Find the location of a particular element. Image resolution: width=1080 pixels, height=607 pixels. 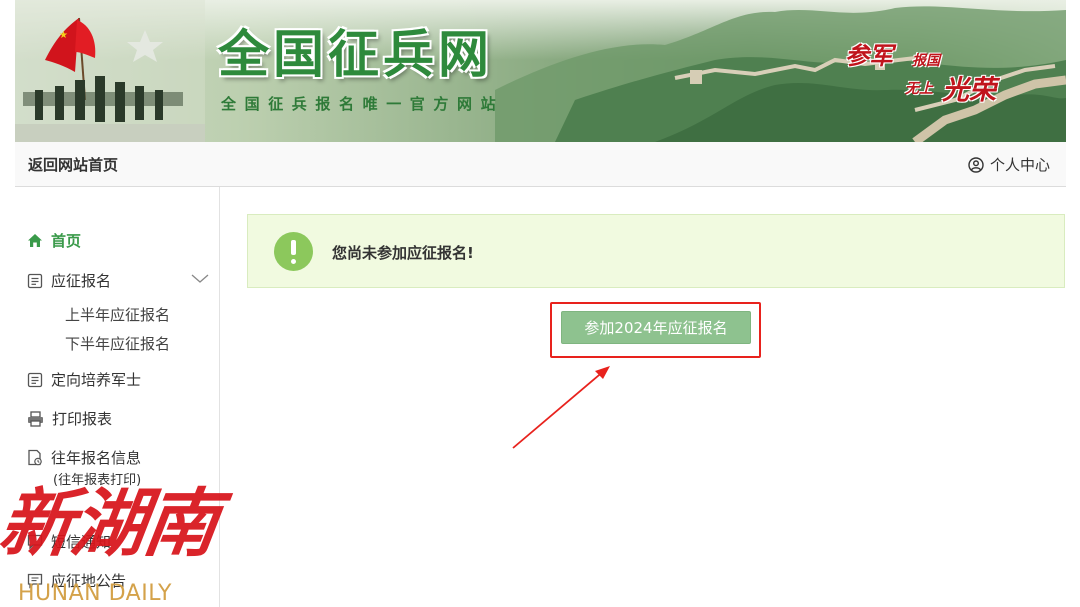

slogan-part-2: 报国 is located at coordinates (926, 61).